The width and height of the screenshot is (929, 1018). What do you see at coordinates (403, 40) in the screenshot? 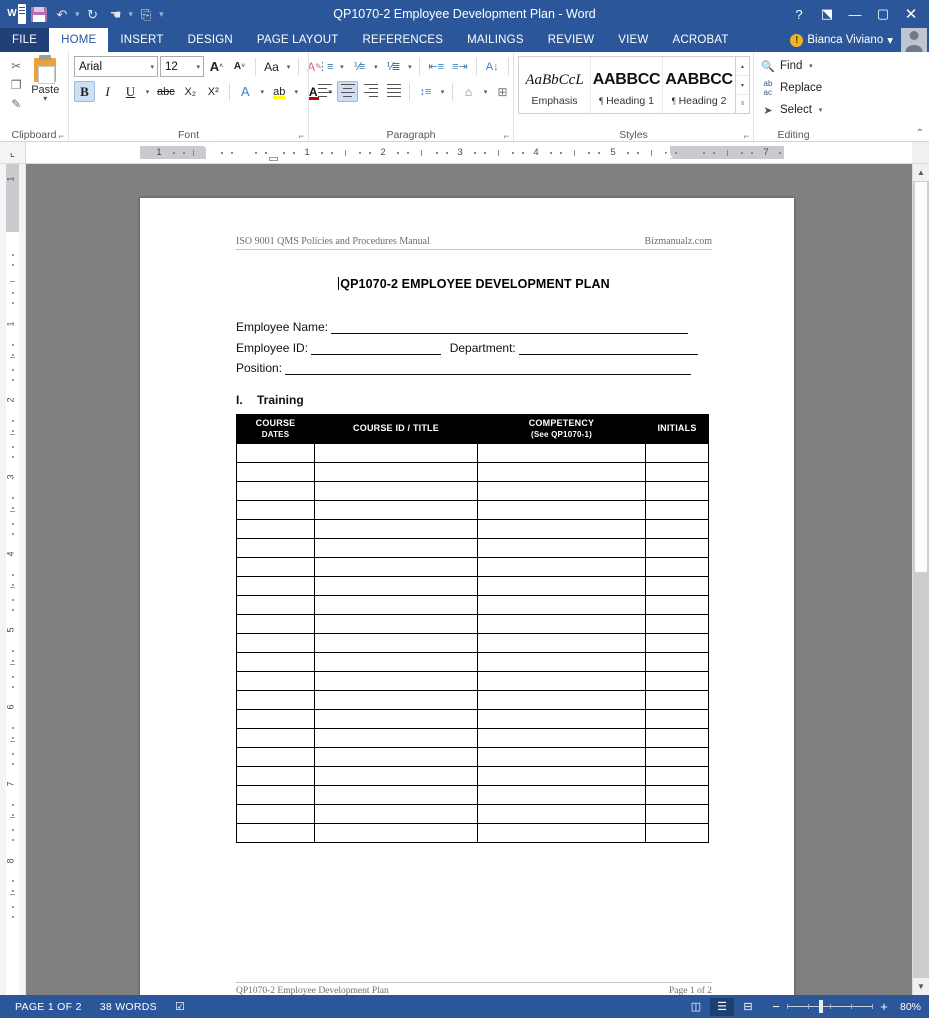
I see `tab-references: REFERENCES` at bounding box center [403, 40].